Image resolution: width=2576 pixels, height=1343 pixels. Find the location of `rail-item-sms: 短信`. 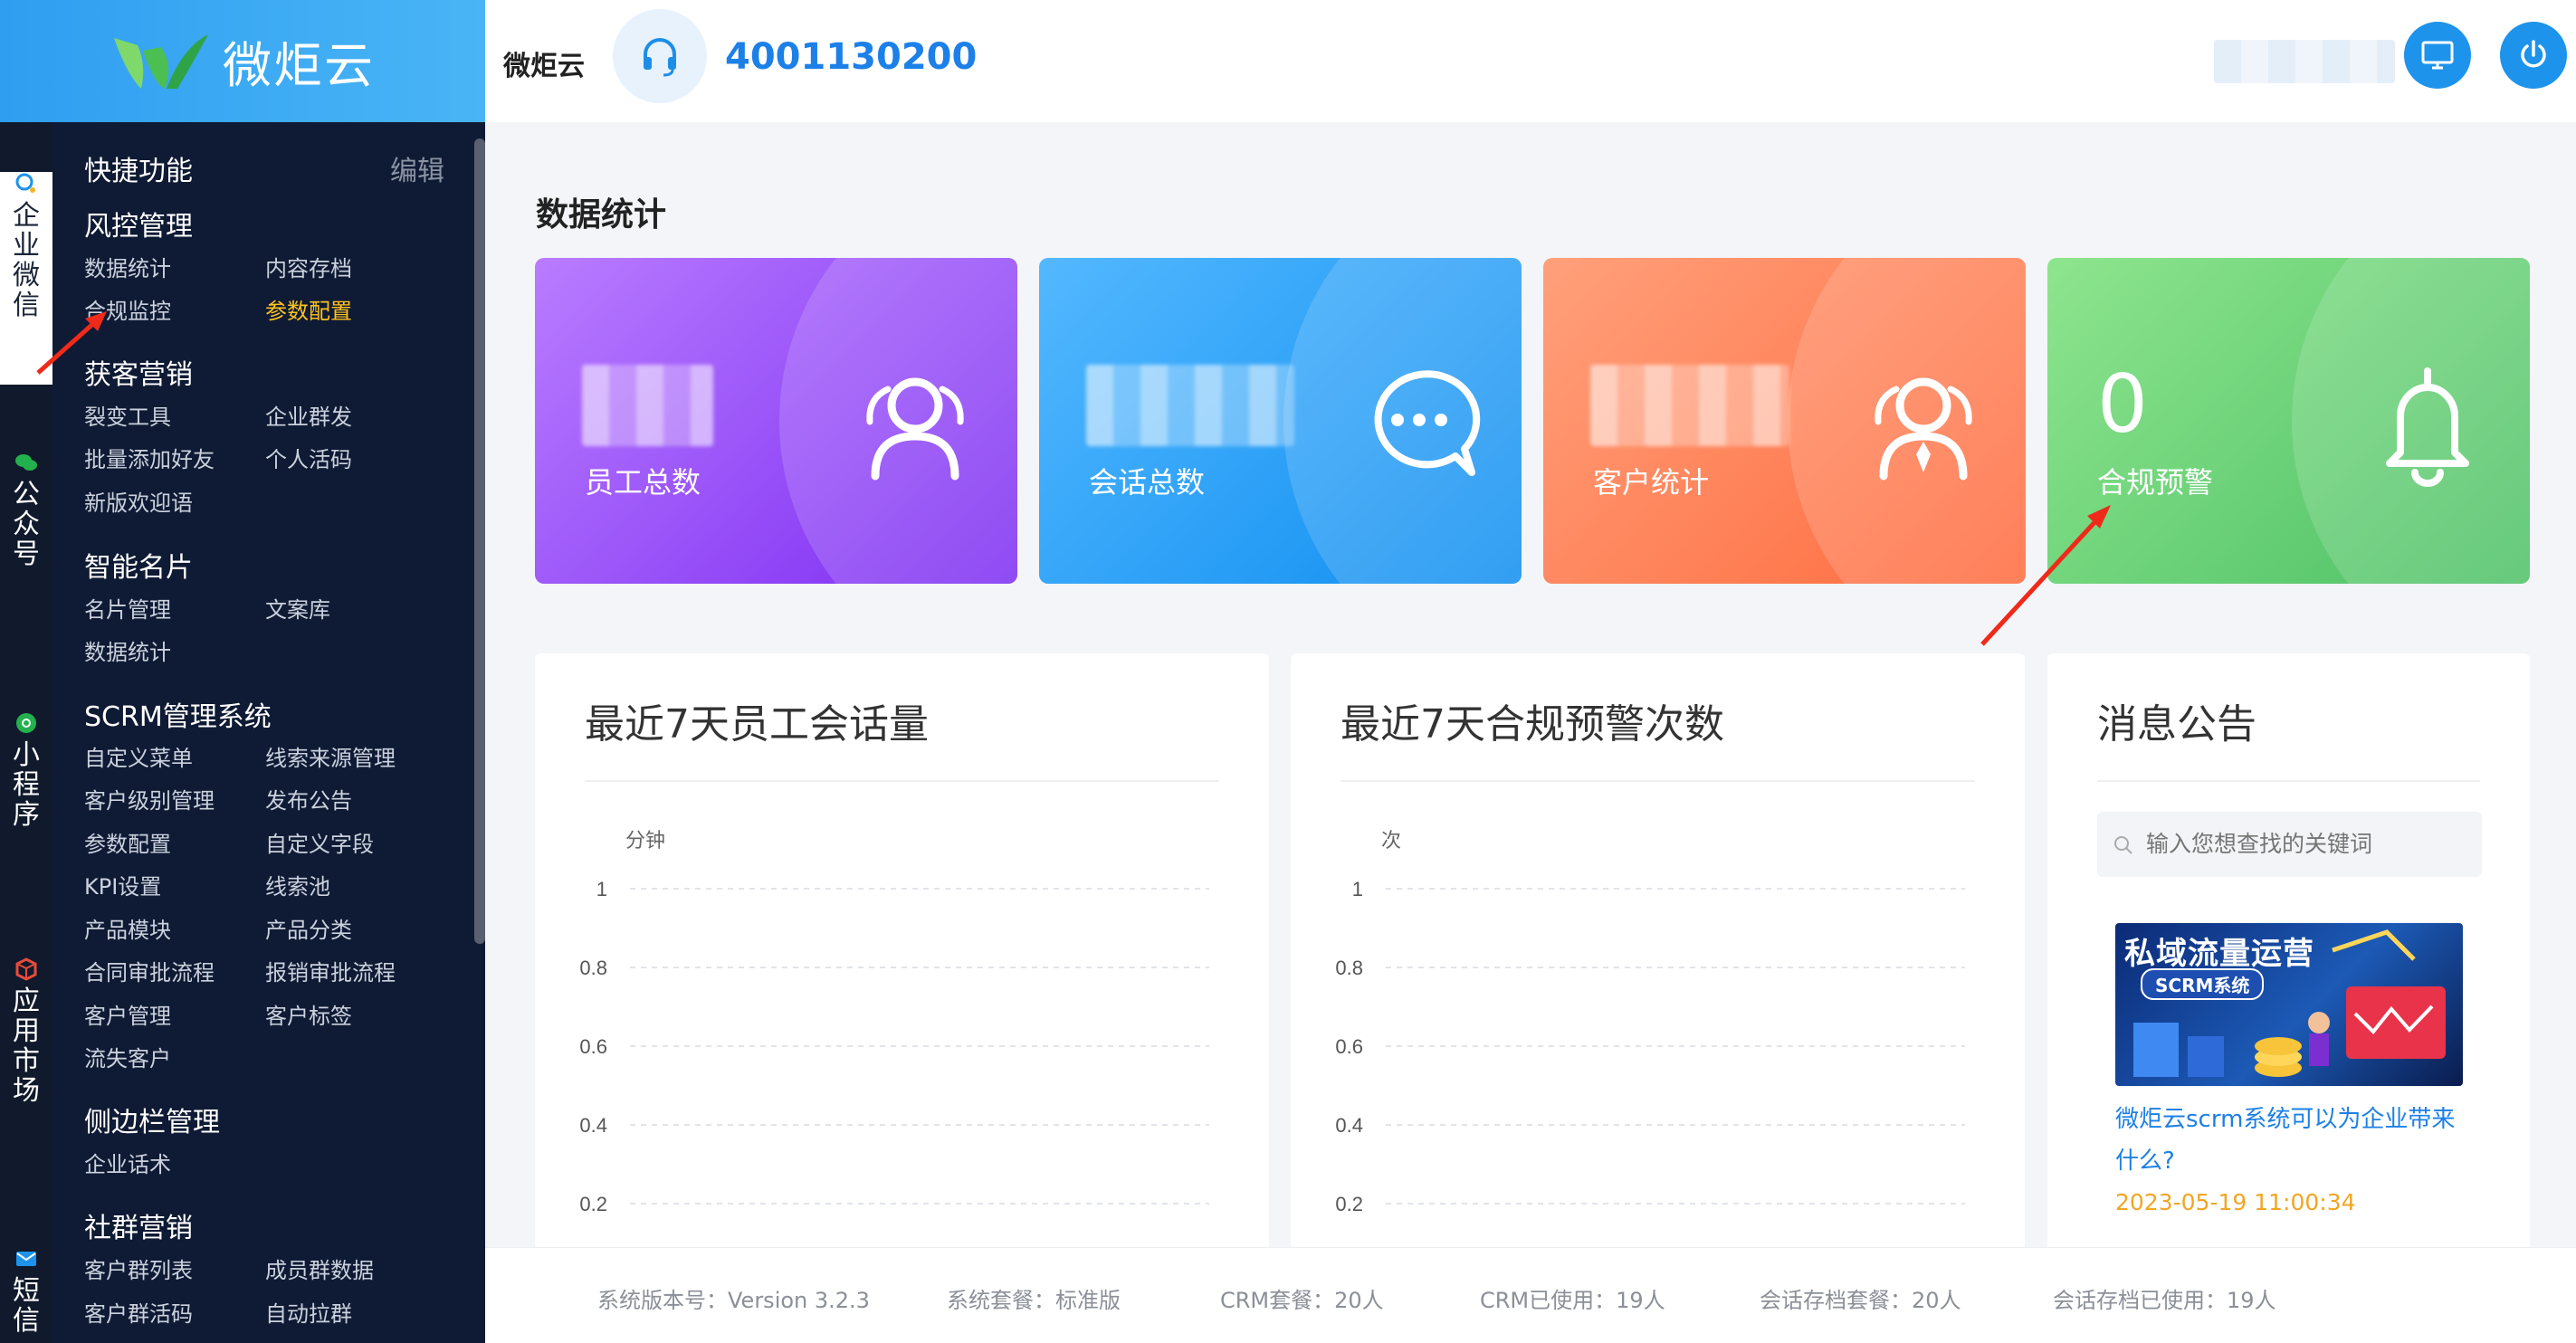

rail-item-sms: 短信 is located at coordinates (26, 1295).